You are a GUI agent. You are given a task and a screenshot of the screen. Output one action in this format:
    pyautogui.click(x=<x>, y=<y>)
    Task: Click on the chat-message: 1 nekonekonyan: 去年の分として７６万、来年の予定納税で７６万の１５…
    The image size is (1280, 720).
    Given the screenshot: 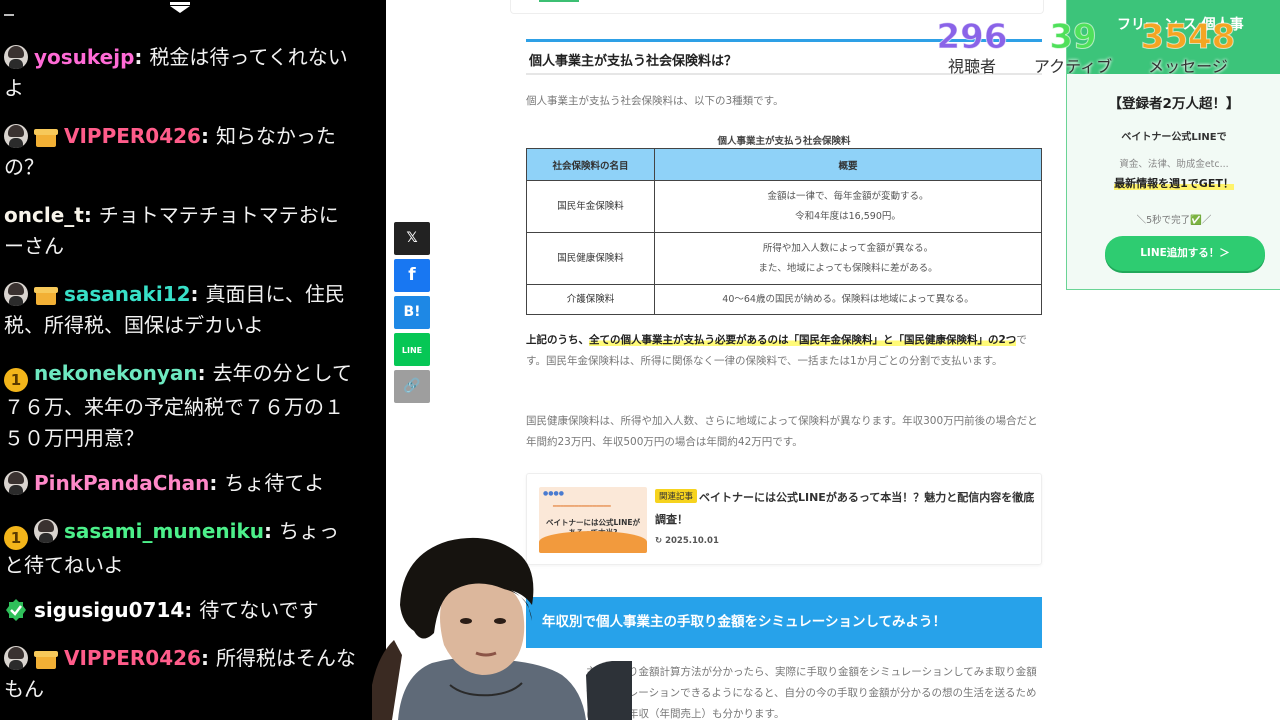 What is the action you would take?
    pyautogui.click(x=180, y=406)
    